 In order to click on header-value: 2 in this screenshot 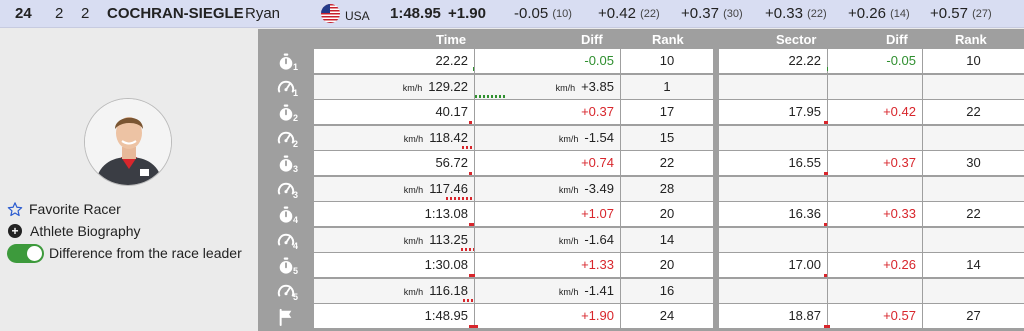, I will do `click(85, 13)`.